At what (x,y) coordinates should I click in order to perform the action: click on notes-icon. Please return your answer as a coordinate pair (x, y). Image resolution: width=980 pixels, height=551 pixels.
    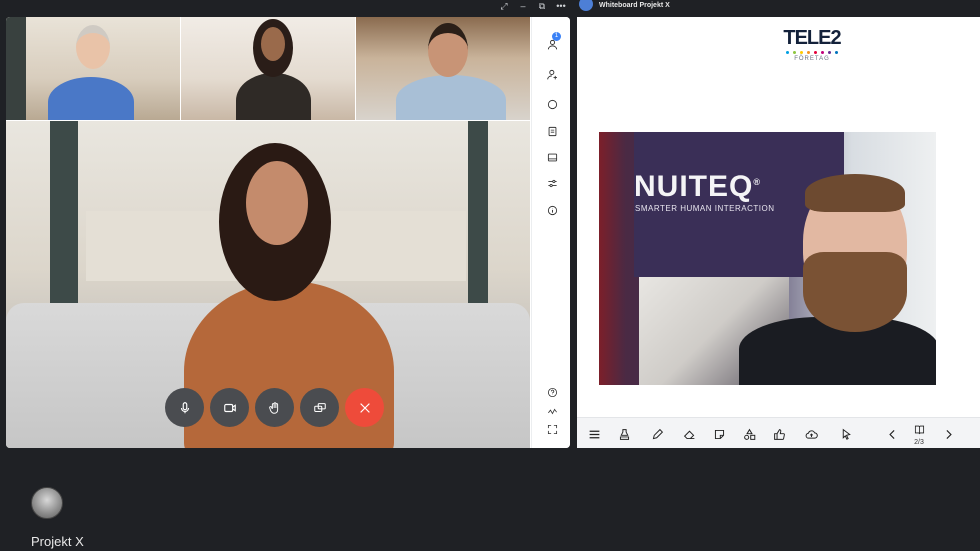
    Looking at the image, I should click on (552, 131).